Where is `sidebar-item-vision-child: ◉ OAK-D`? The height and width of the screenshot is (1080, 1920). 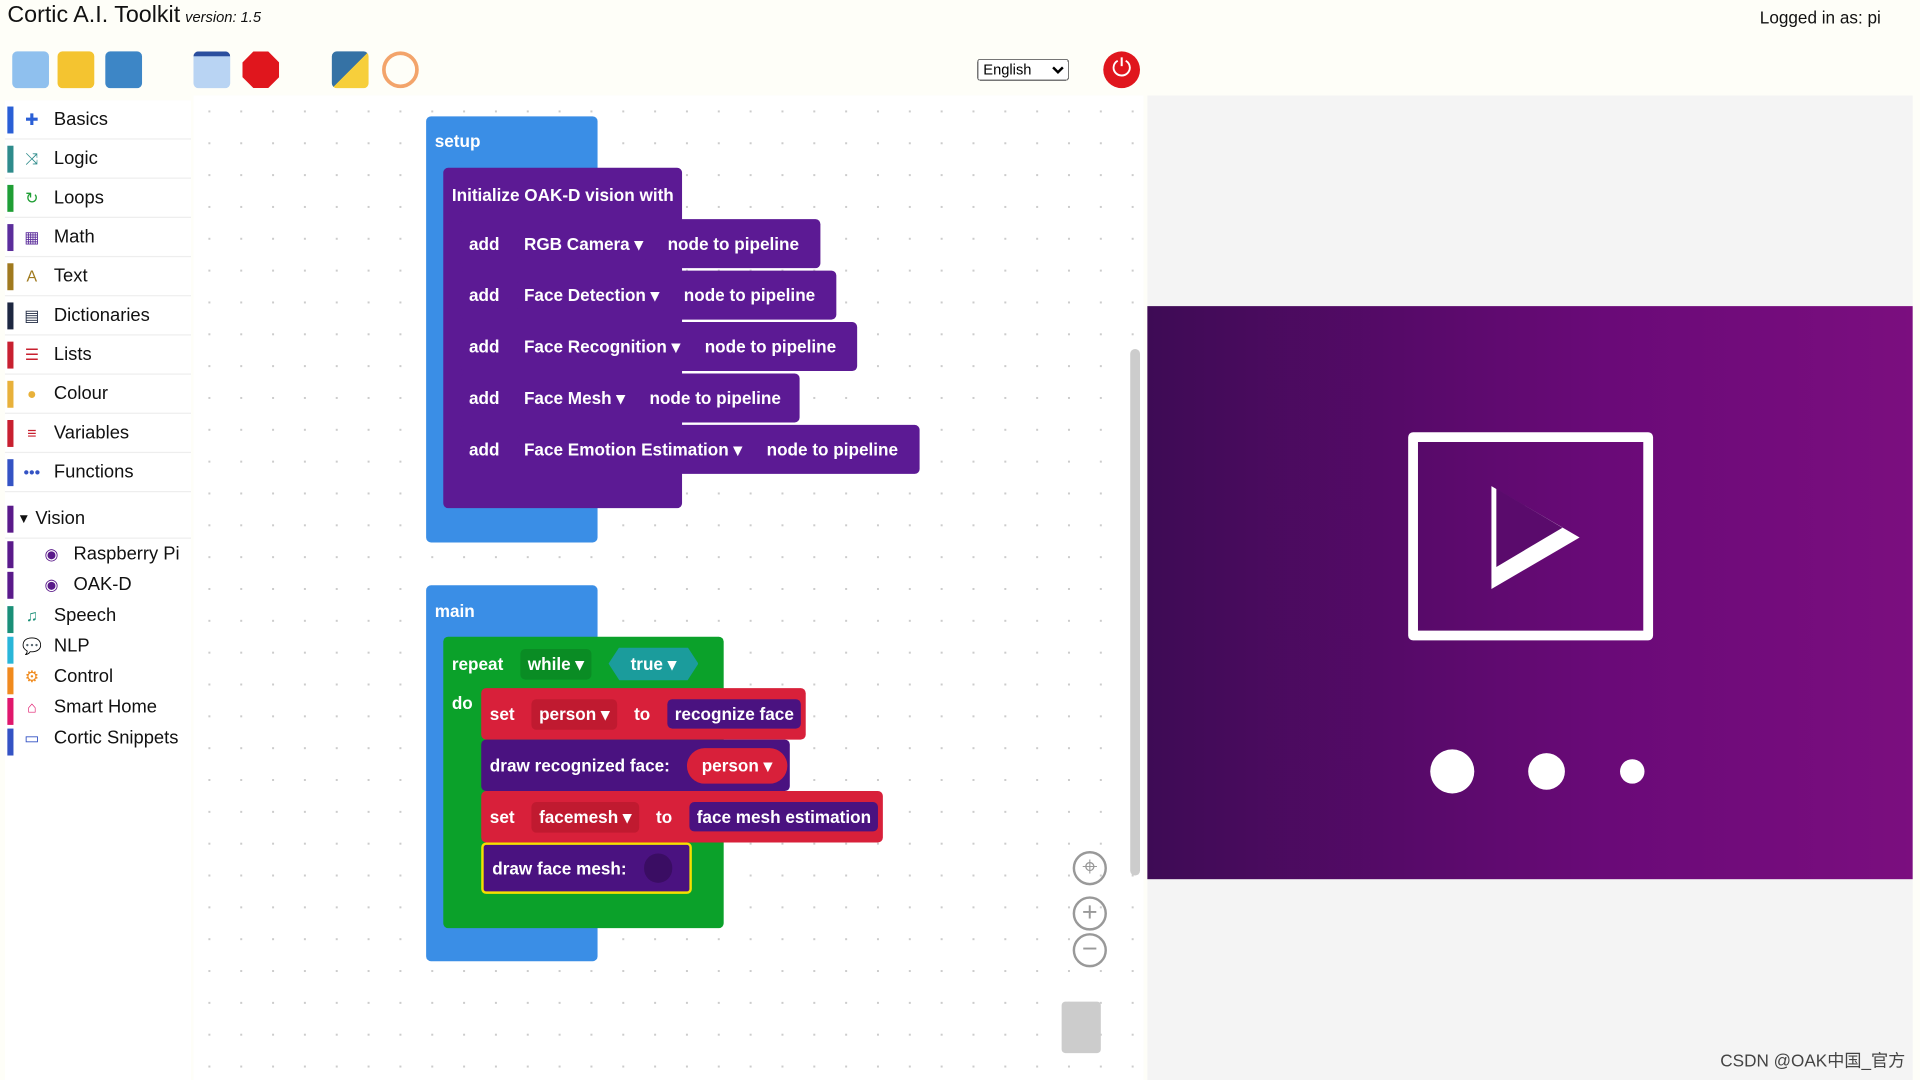
sidebar-item-vision-child: ◉ OAK-D is located at coordinates (98, 584).